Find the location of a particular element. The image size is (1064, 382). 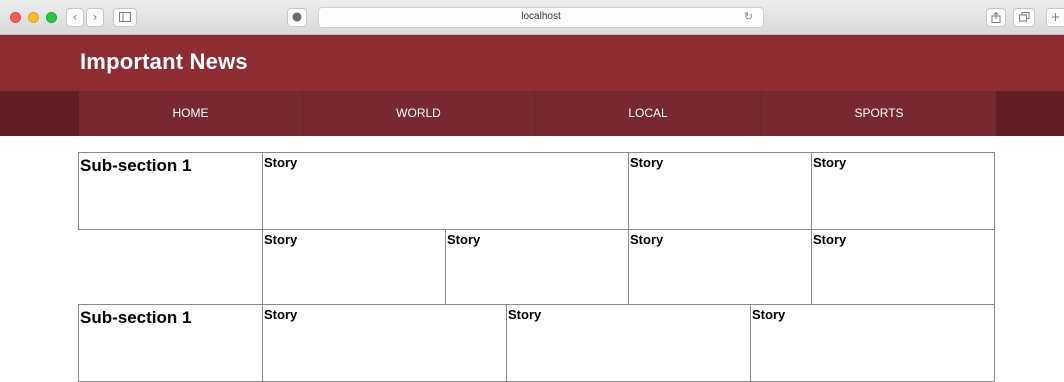

forward-button: › is located at coordinates (95, 17).